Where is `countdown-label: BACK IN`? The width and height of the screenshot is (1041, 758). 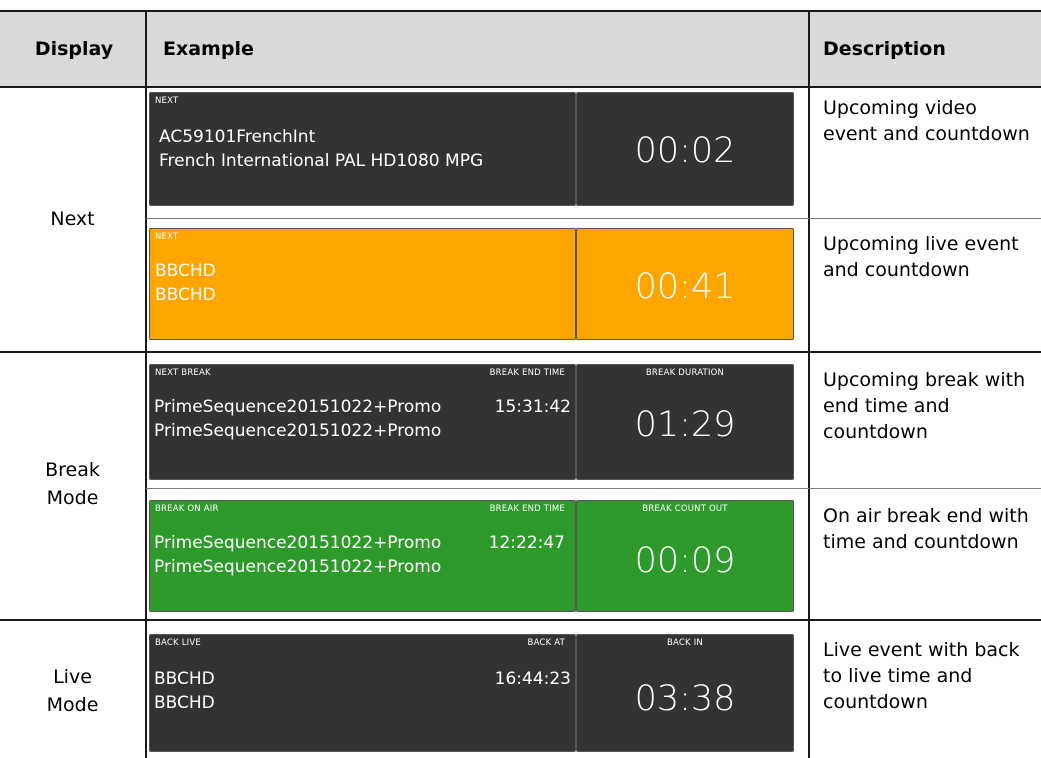 countdown-label: BACK IN is located at coordinates (685, 643).